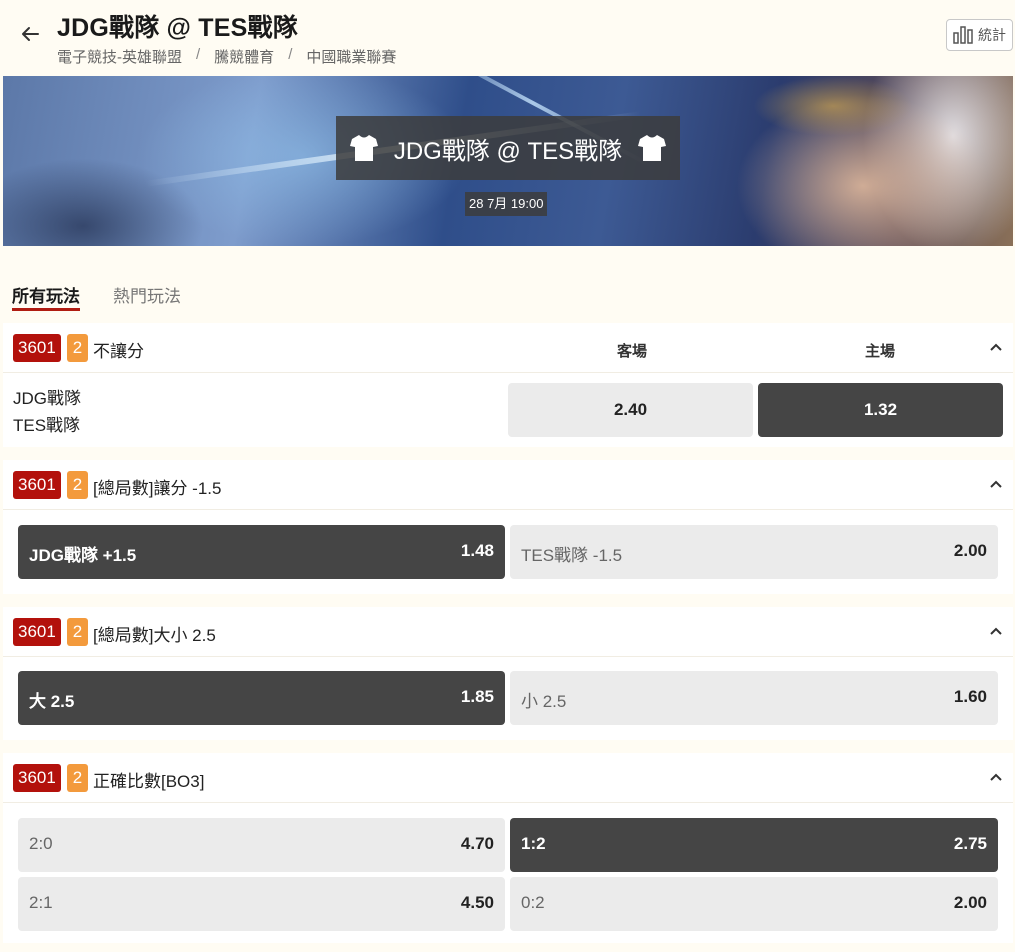  Describe the element at coordinates (507, 292) in the screenshot. I see `market-tabs: 所有玩法 熱門玩法` at that location.